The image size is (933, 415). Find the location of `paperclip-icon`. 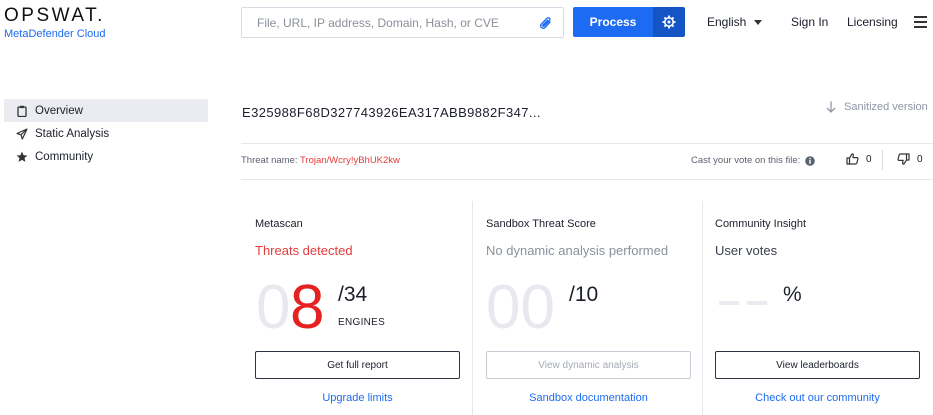

paperclip-icon is located at coordinates (546, 26).